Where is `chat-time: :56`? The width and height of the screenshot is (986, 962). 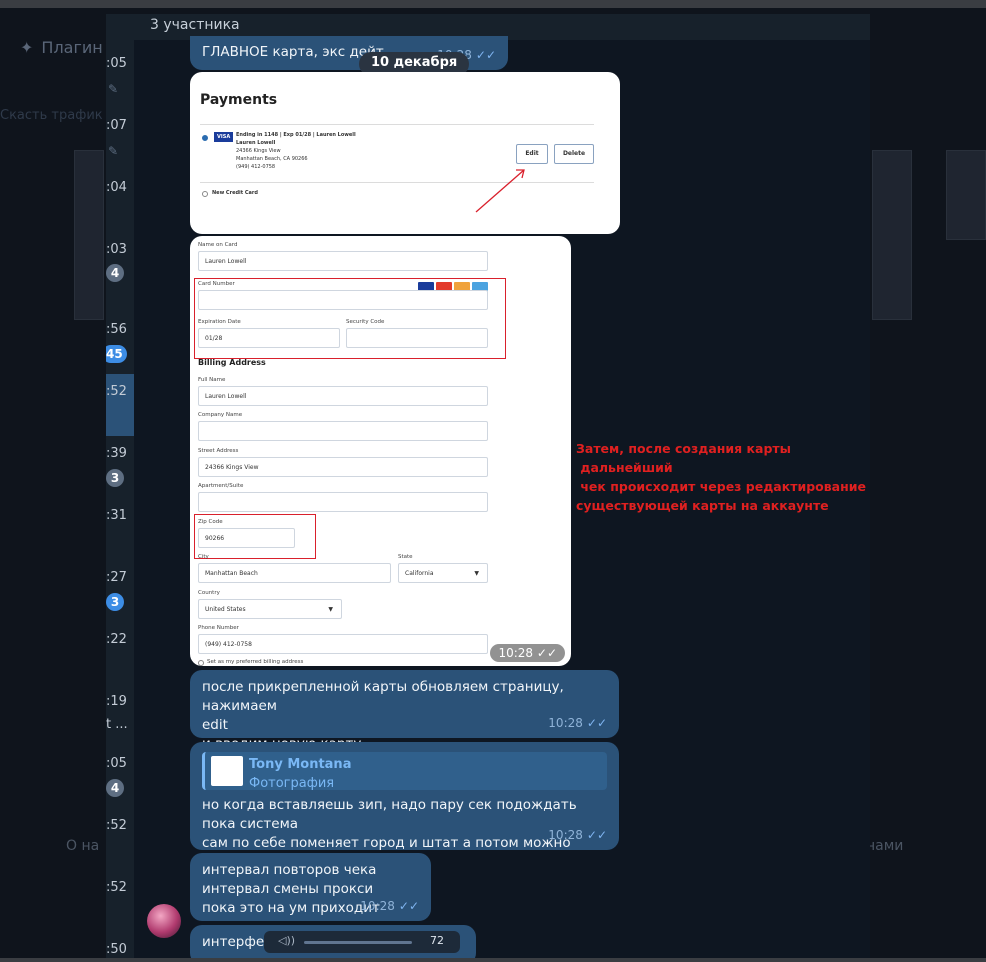
chat-time: :56 is located at coordinates (116, 329).